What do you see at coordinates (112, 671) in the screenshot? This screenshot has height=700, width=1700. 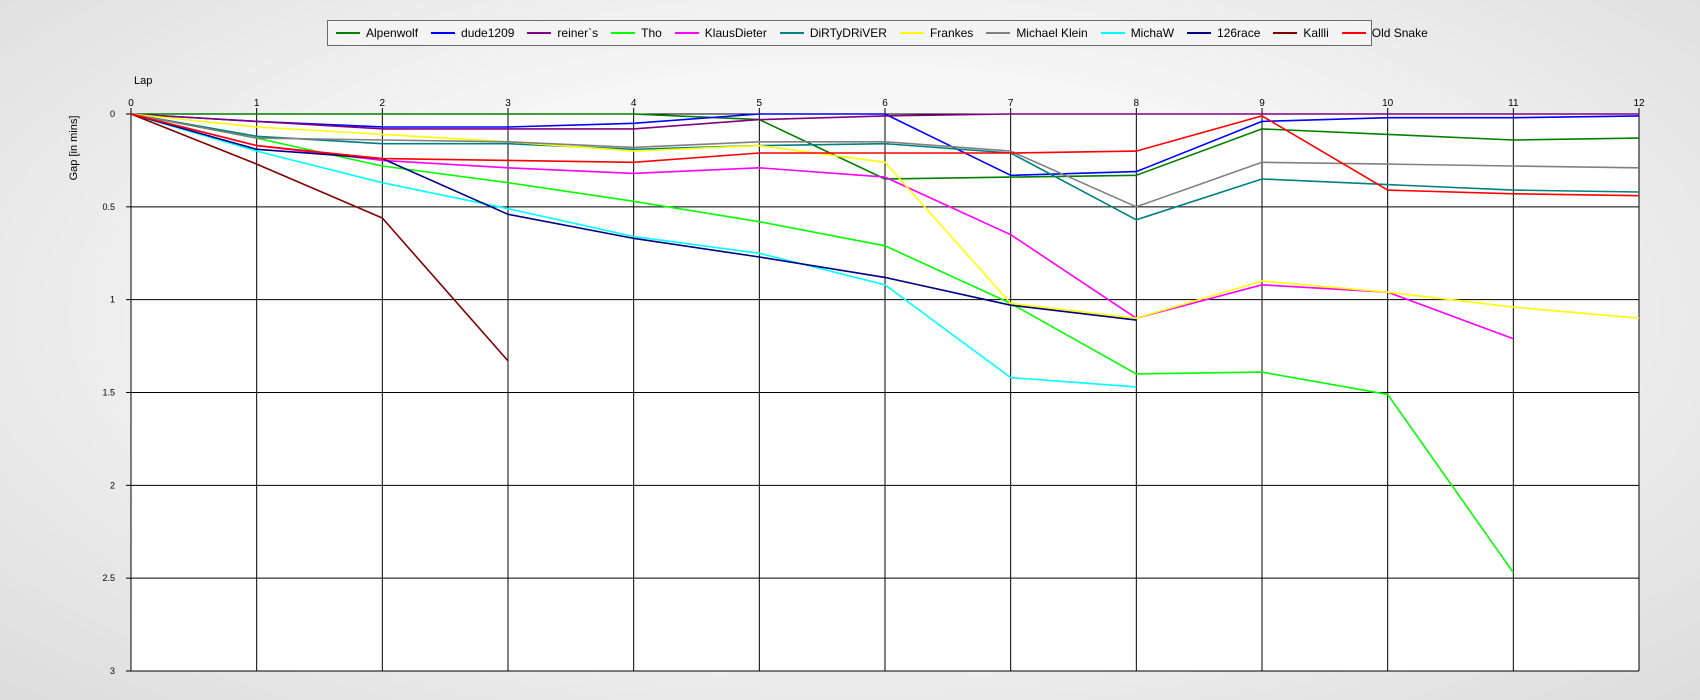 I see `y-tick-label: 3` at bounding box center [112, 671].